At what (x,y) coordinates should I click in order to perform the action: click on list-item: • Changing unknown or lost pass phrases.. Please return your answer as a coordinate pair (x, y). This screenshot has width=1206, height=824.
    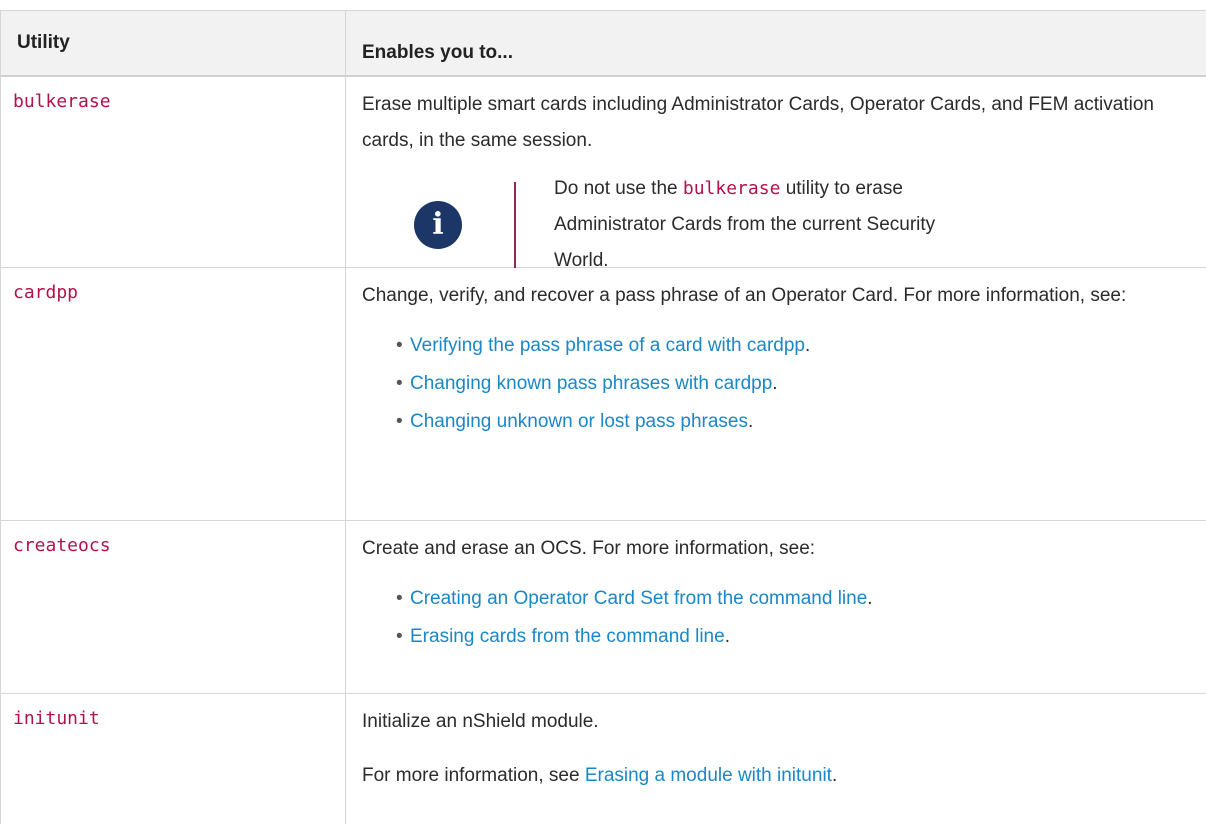
    Looking at the image, I should click on (575, 421).